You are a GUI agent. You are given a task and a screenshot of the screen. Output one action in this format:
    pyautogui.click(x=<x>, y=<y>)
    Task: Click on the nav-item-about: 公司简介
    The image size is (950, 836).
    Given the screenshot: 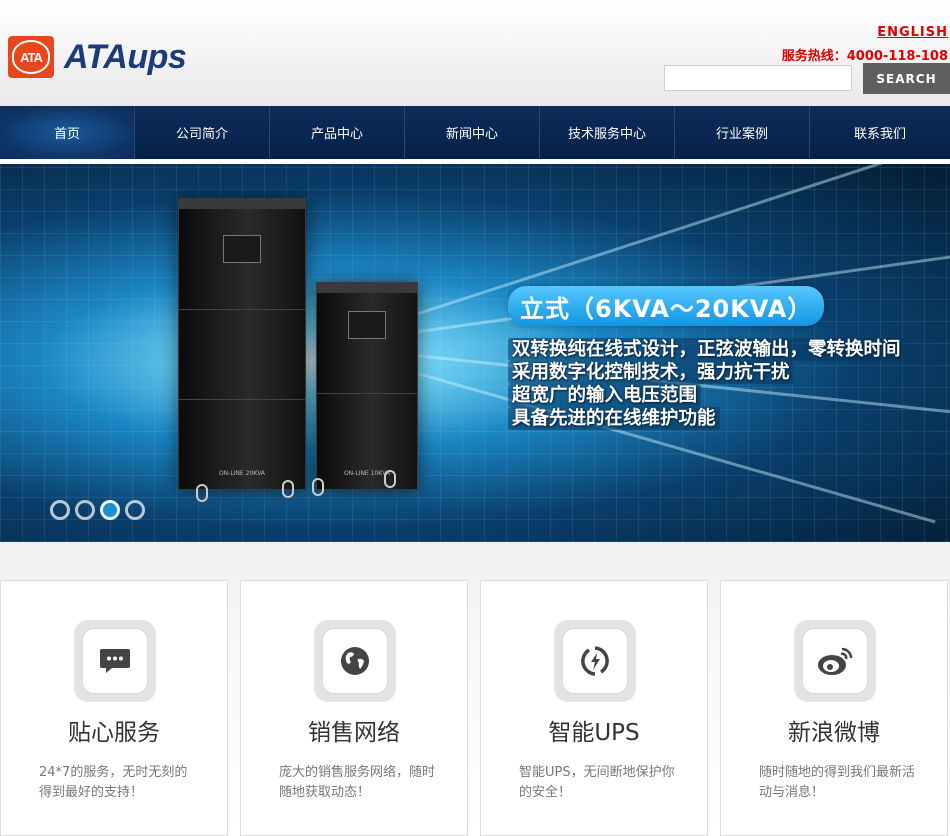 What is the action you would take?
    pyautogui.click(x=202, y=132)
    